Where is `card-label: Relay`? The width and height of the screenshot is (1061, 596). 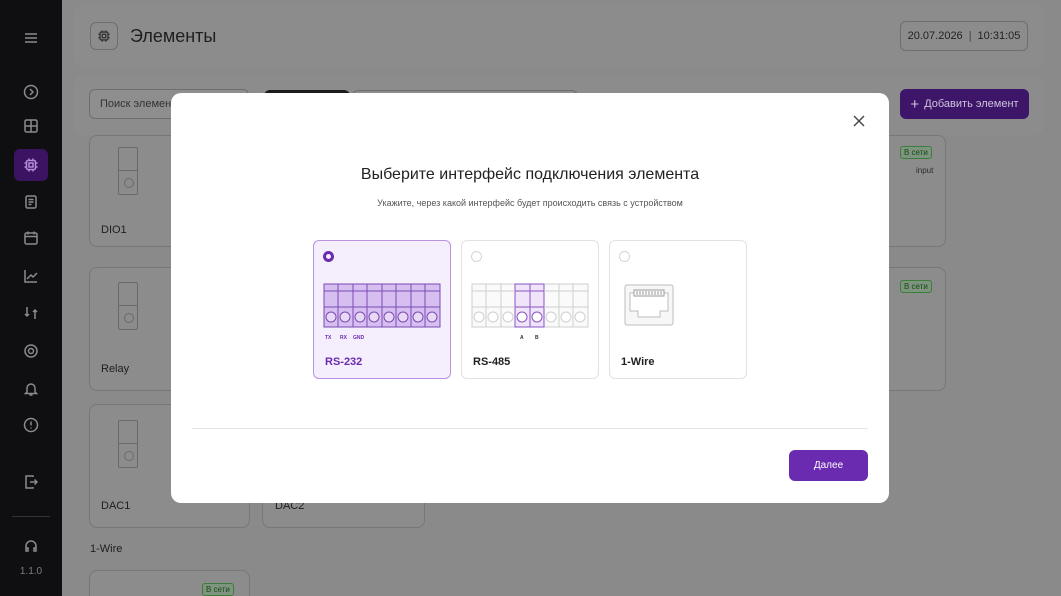 card-label: Relay is located at coordinates (115, 369).